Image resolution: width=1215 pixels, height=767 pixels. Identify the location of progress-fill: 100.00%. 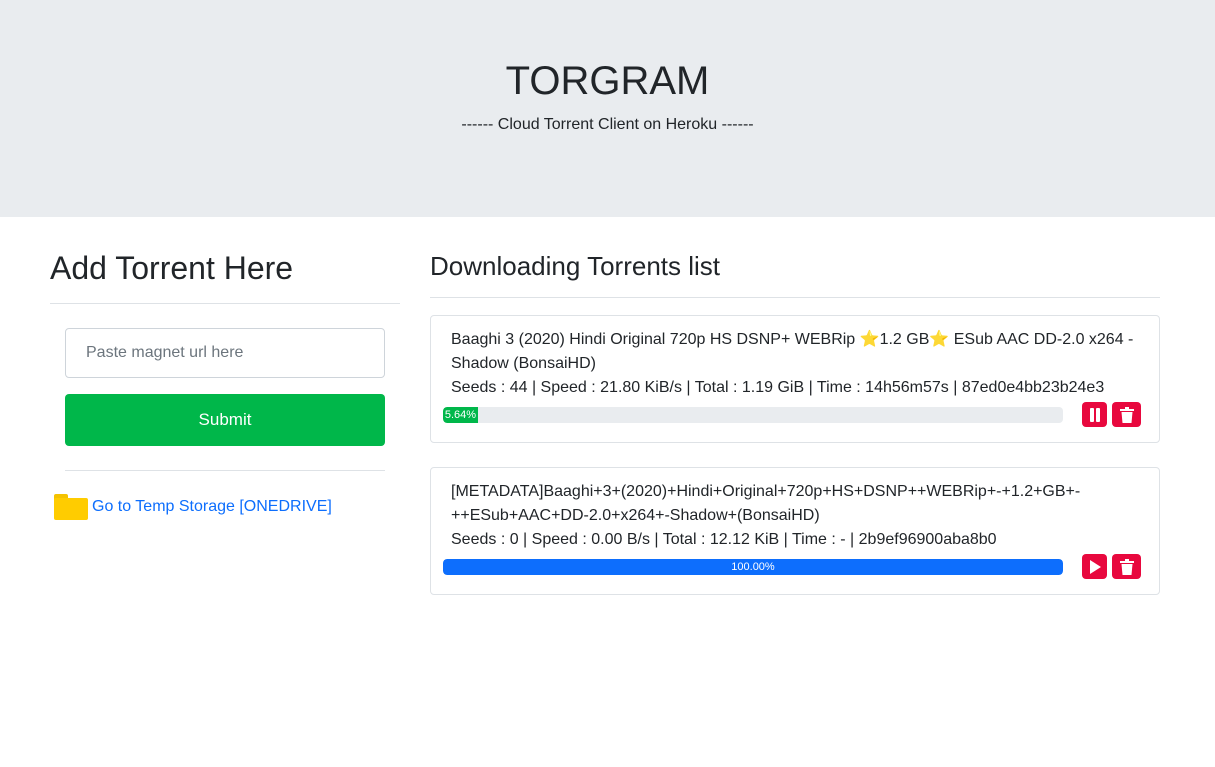
(753, 567).